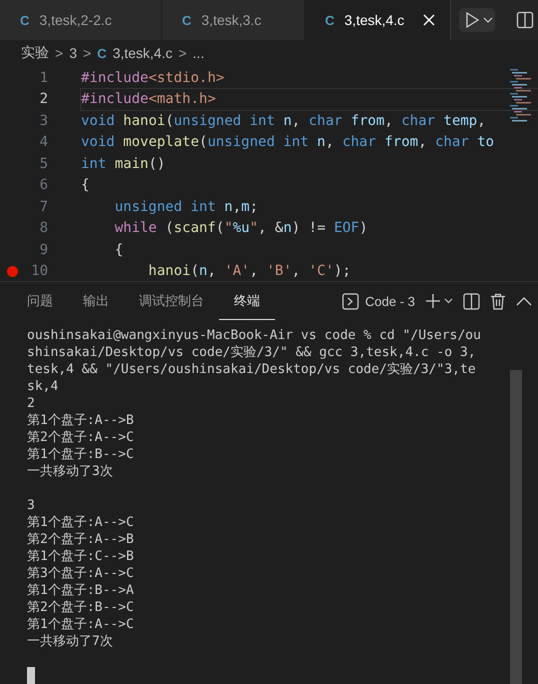 The width and height of the screenshot is (538, 684). I want to click on split-terminal-icon, so click(471, 301).